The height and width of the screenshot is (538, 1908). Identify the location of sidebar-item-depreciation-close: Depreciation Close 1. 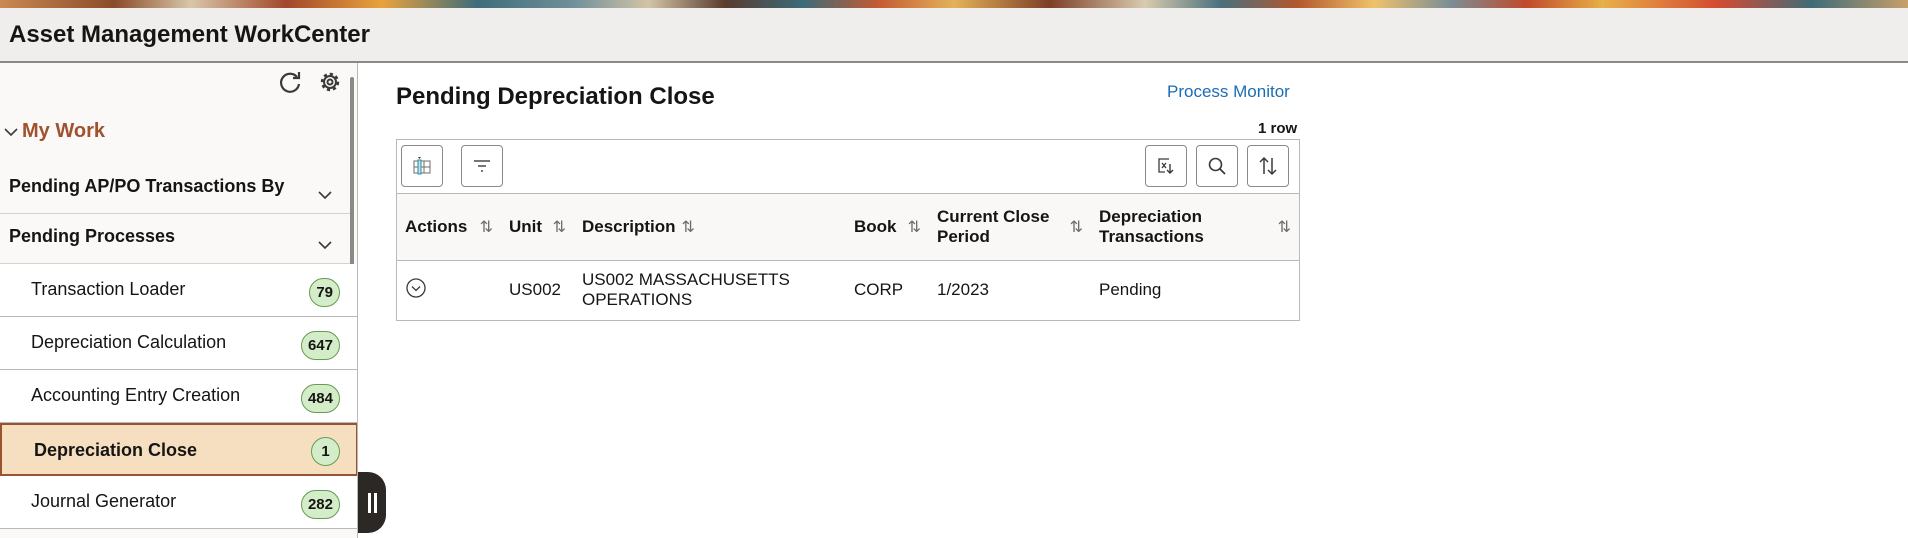
(178, 449).